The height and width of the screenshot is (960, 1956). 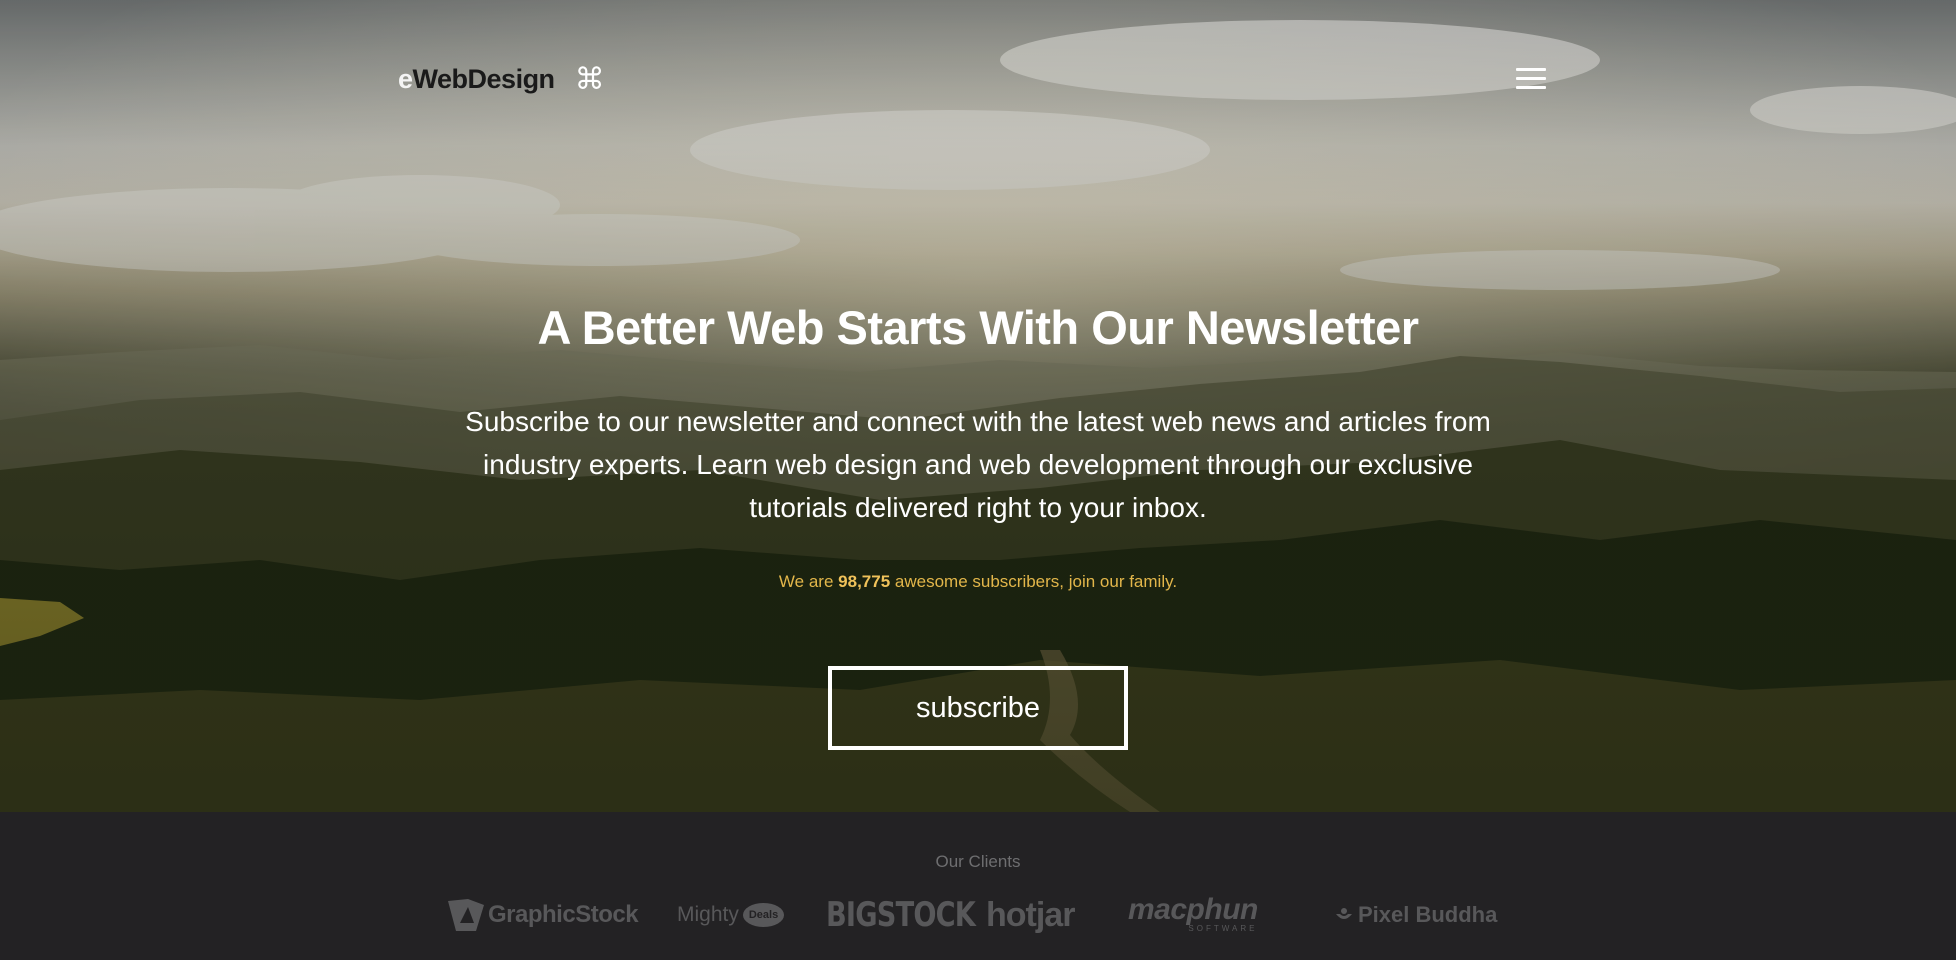 I want to click on bigstock-wordmark: BIGSTOCK, so click(x=901, y=915).